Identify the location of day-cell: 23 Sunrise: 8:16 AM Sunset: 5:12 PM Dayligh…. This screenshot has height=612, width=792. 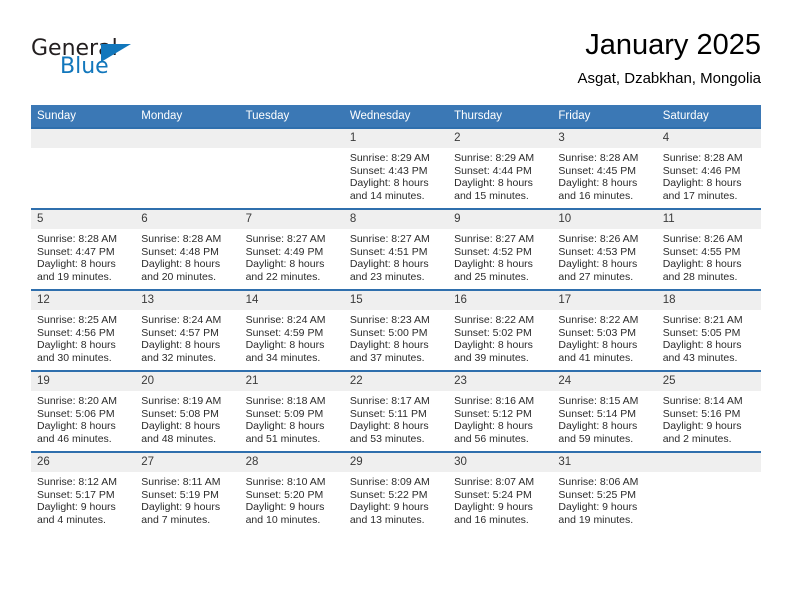
(500, 411).